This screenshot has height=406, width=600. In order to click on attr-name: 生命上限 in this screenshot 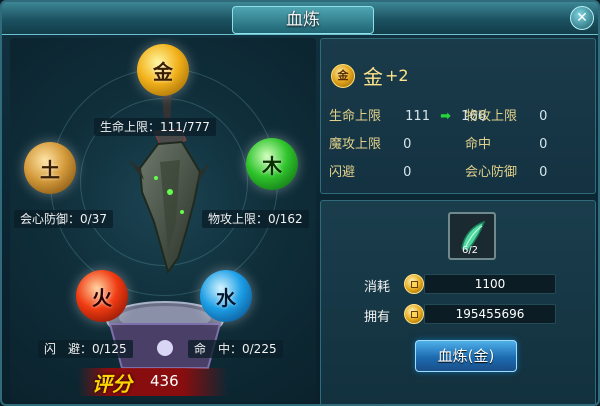, I will do `click(355, 116)`.